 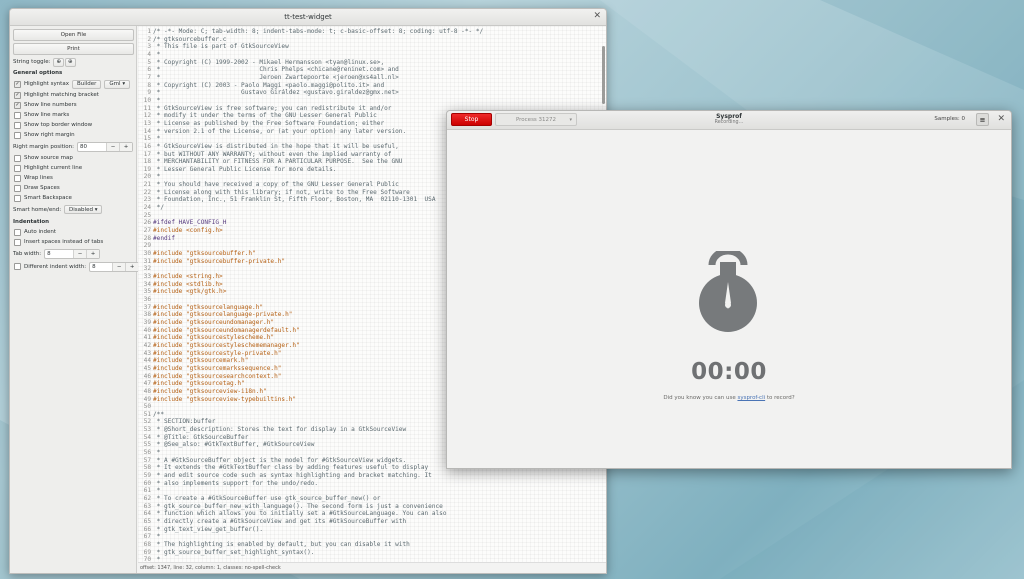 I want to click on insert-spaces-checkbox, so click(x=17, y=242).